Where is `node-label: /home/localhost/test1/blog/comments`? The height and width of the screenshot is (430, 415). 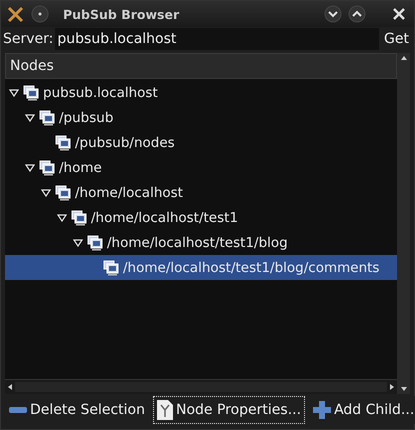
node-label: /home/localhost/test1/blog/comments is located at coordinates (251, 268).